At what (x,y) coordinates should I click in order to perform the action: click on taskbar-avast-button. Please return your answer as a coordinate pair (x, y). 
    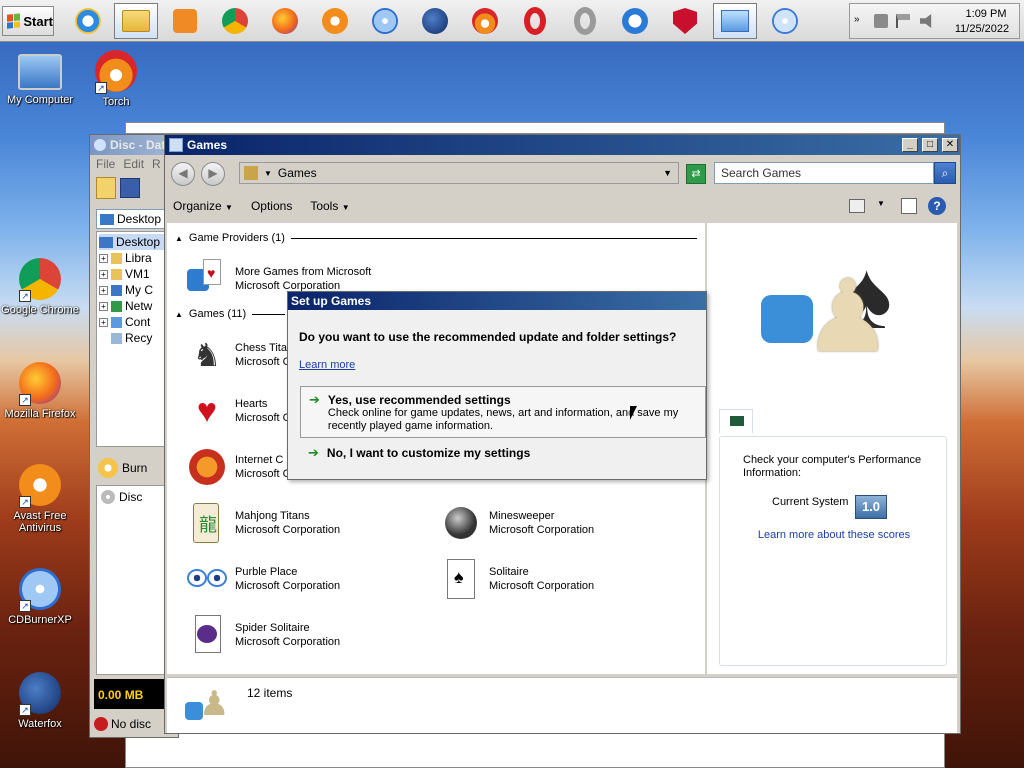
    Looking at the image, I should click on (335, 21).